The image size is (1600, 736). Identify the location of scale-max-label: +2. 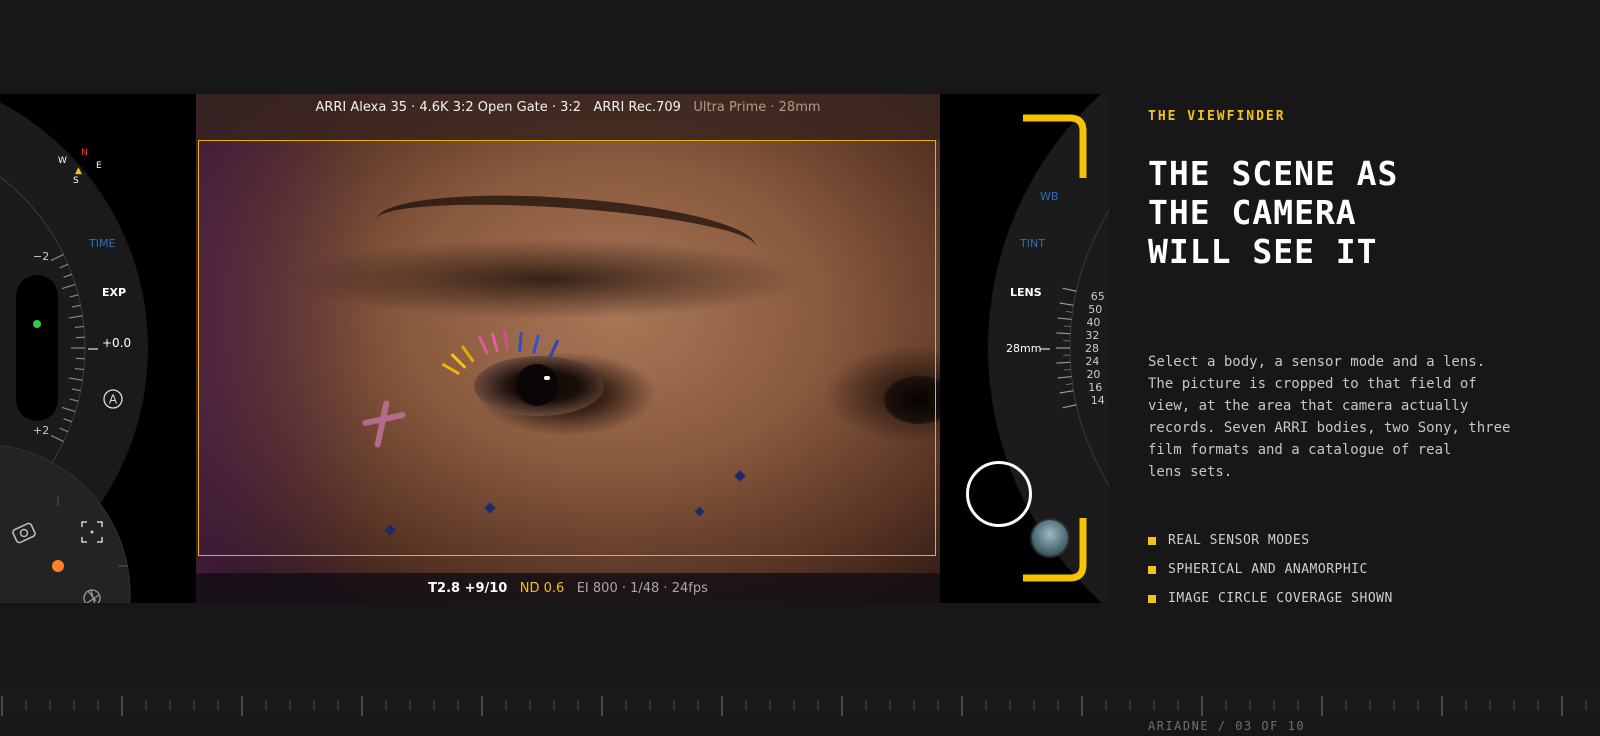
(41, 430).